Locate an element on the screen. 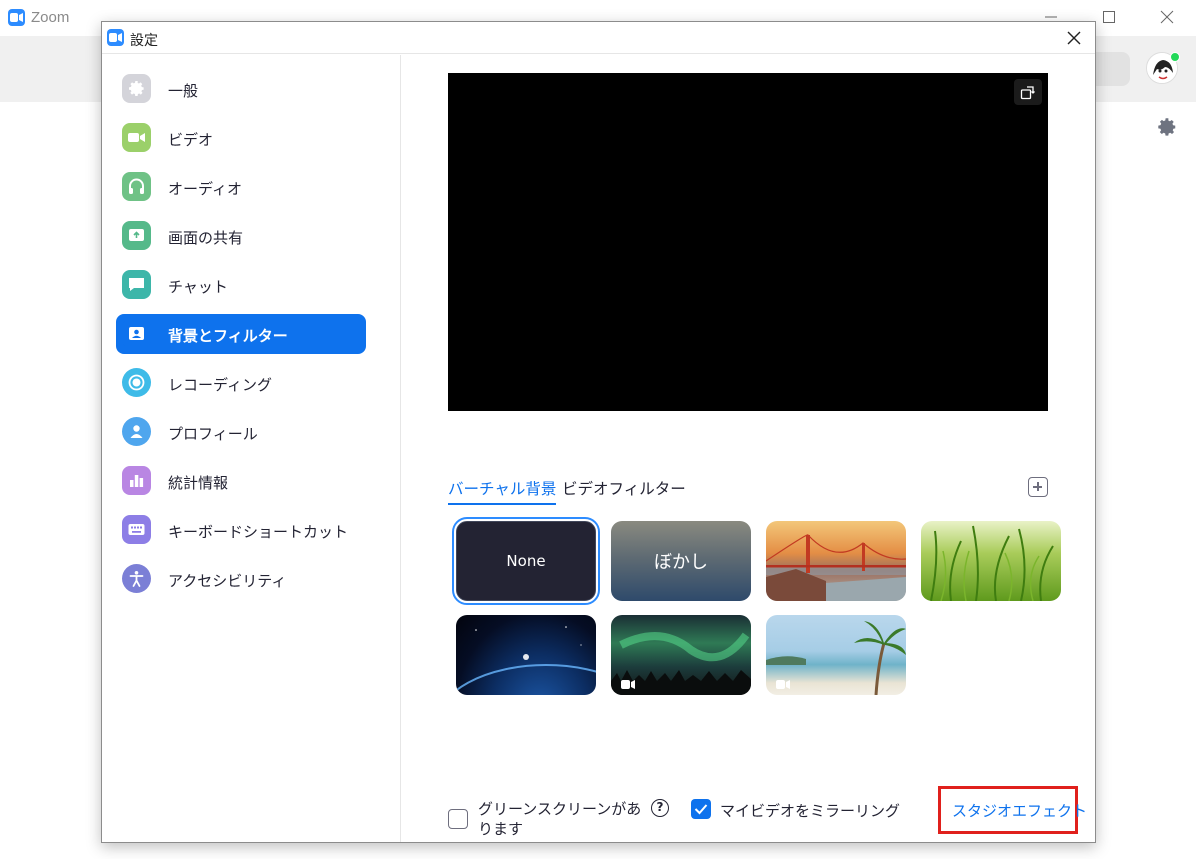  headphones-icon is located at coordinates (136, 186).